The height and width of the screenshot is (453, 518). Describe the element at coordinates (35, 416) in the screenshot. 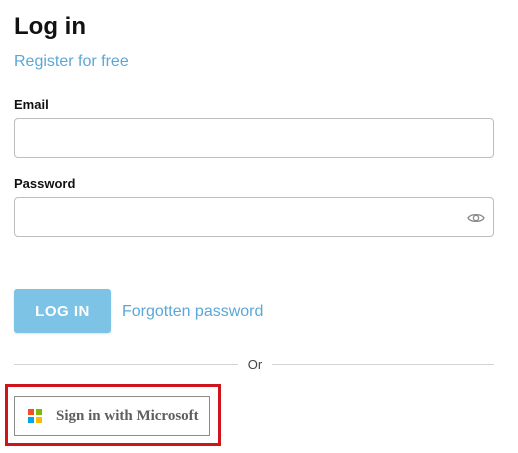

I see `microsoft-logo-icon` at that location.